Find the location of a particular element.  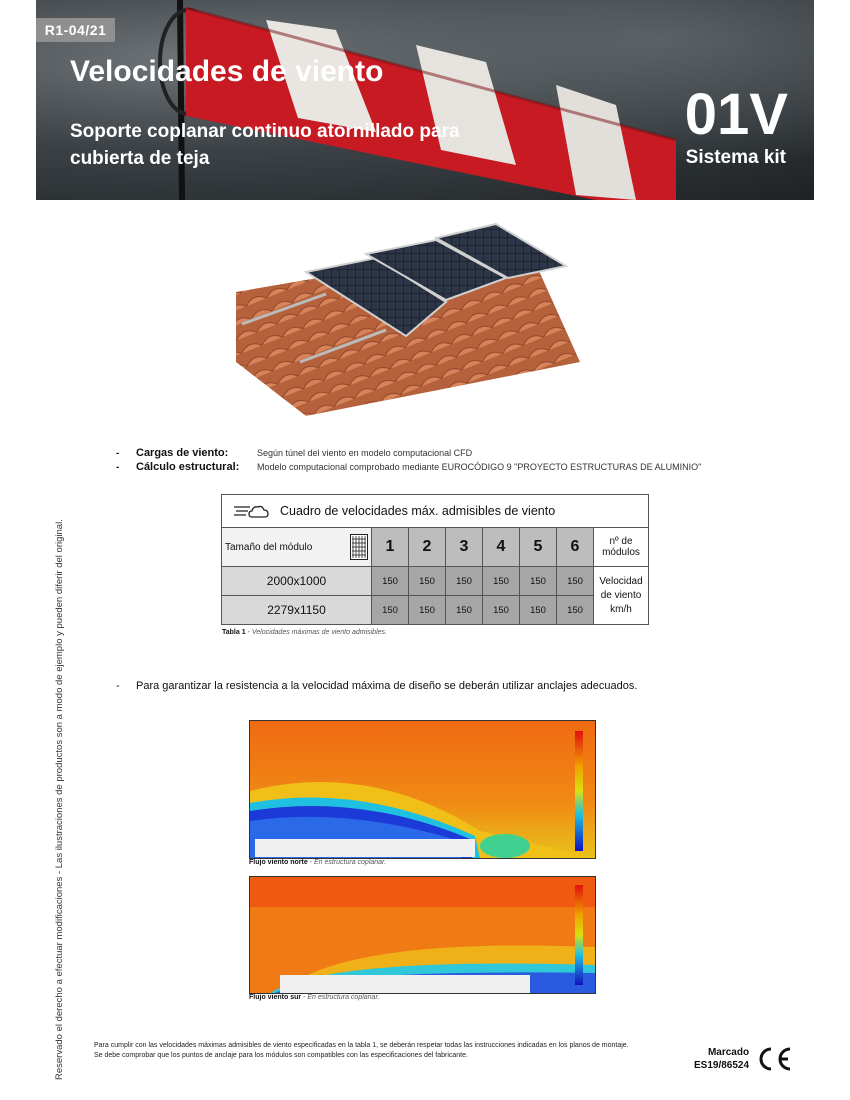

cfd-south-image is located at coordinates (422, 935).